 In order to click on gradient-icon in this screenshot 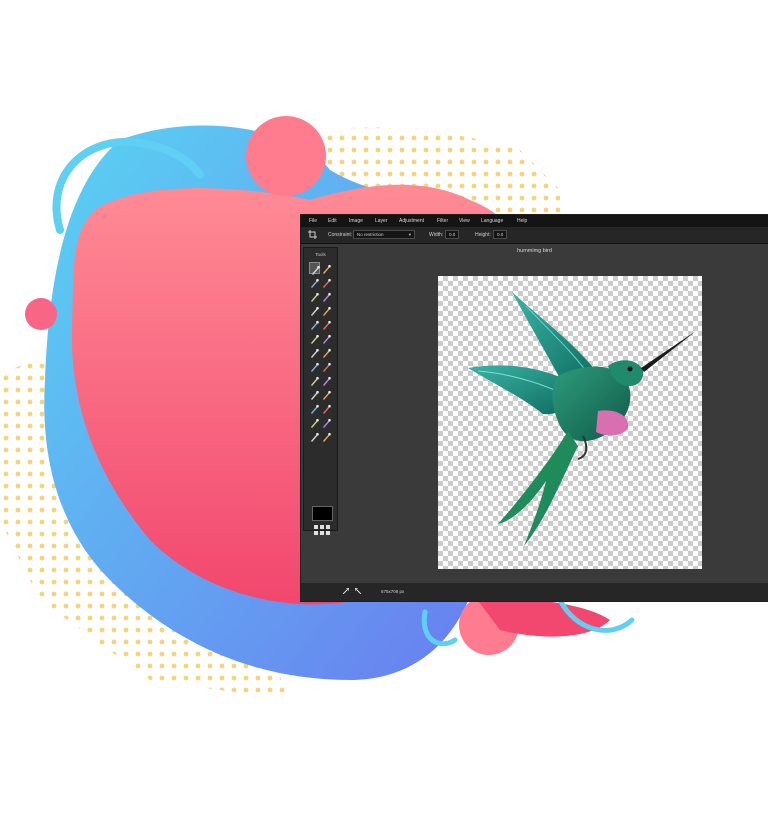, I will do `click(314, 338)`.